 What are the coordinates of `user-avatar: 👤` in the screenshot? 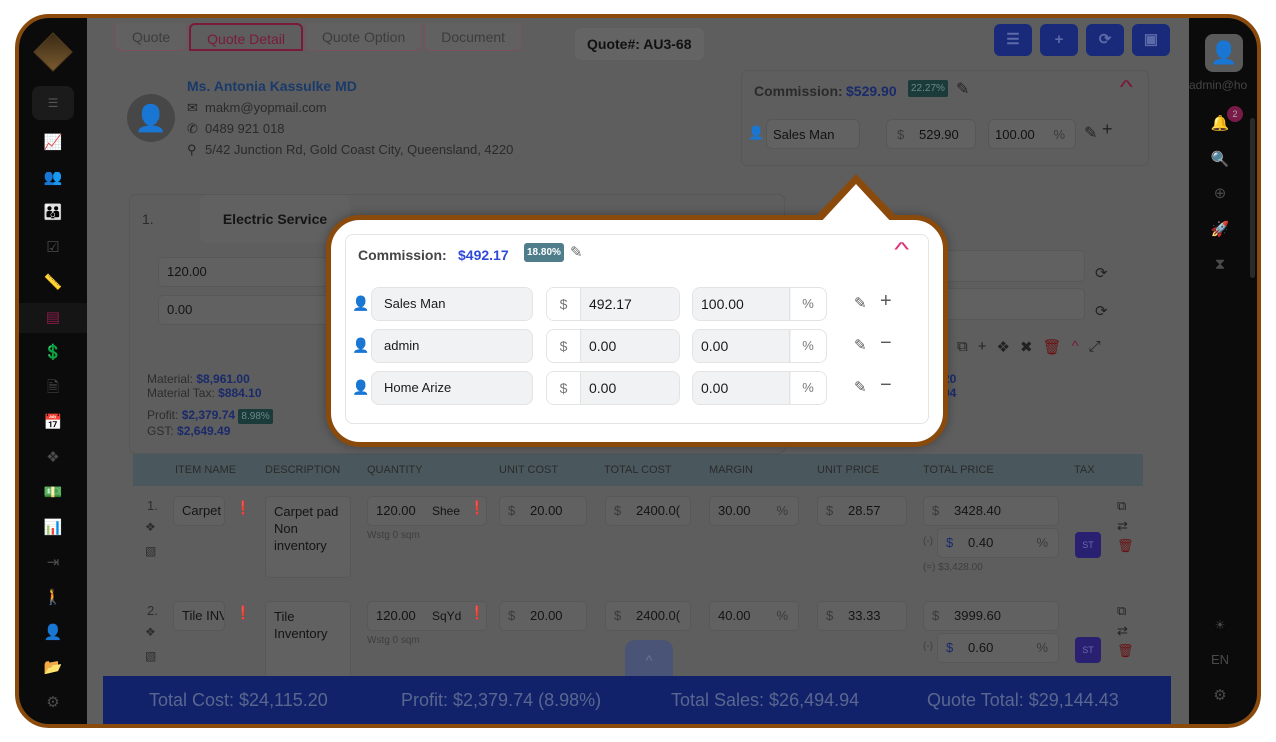 It's located at (1224, 53).